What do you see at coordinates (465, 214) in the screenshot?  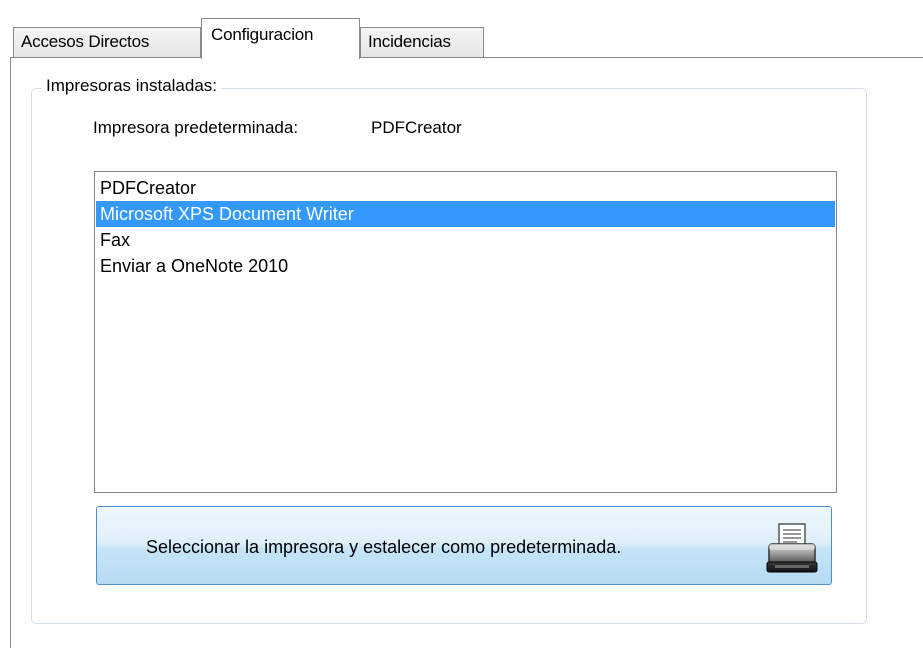 I see `printer-list-item-xps-writer: Microsoft XPS Document Writer` at bounding box center [465, 214].